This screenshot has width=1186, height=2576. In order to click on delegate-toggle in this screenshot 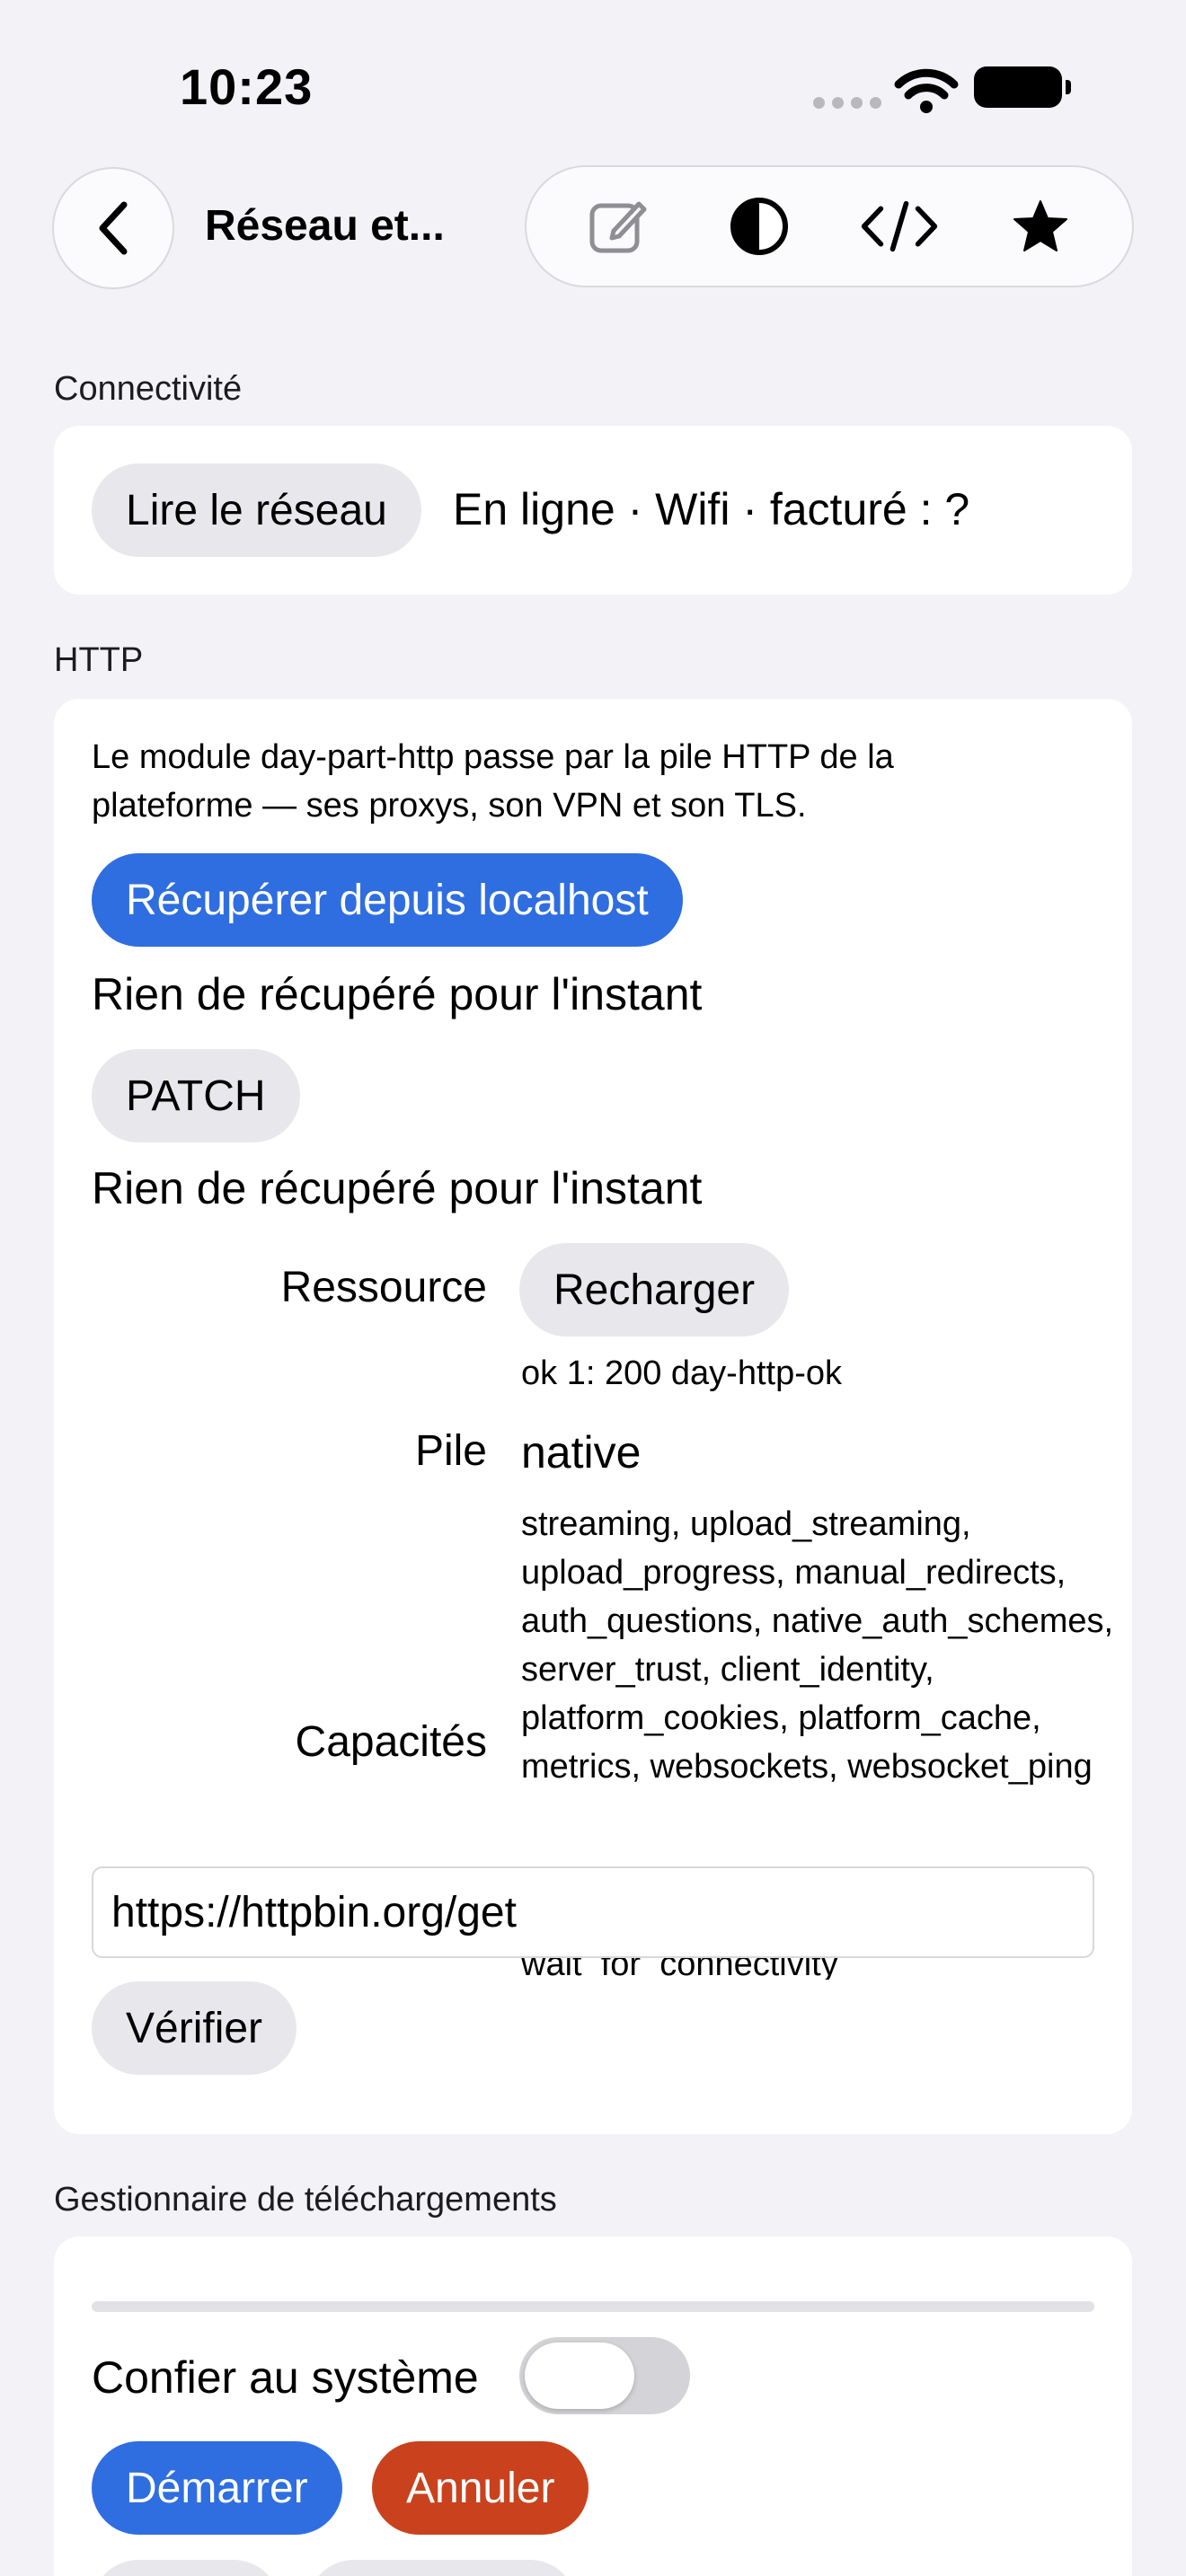, I will do `click(604, 2375)`.